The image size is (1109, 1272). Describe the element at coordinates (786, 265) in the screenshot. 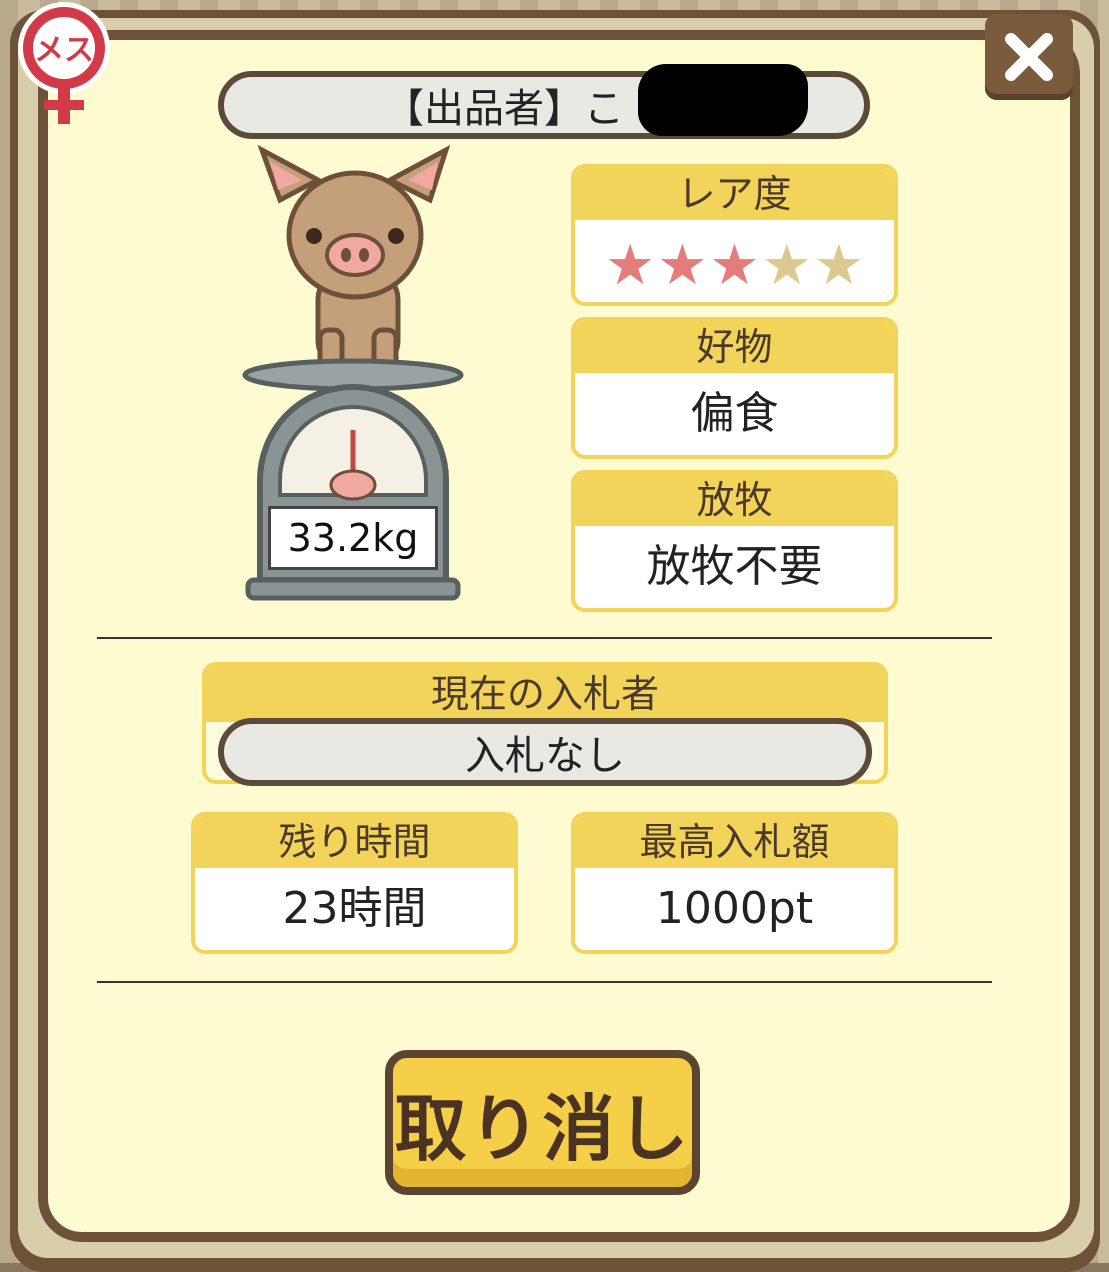

I see `star-icon-4: ★` at that location.